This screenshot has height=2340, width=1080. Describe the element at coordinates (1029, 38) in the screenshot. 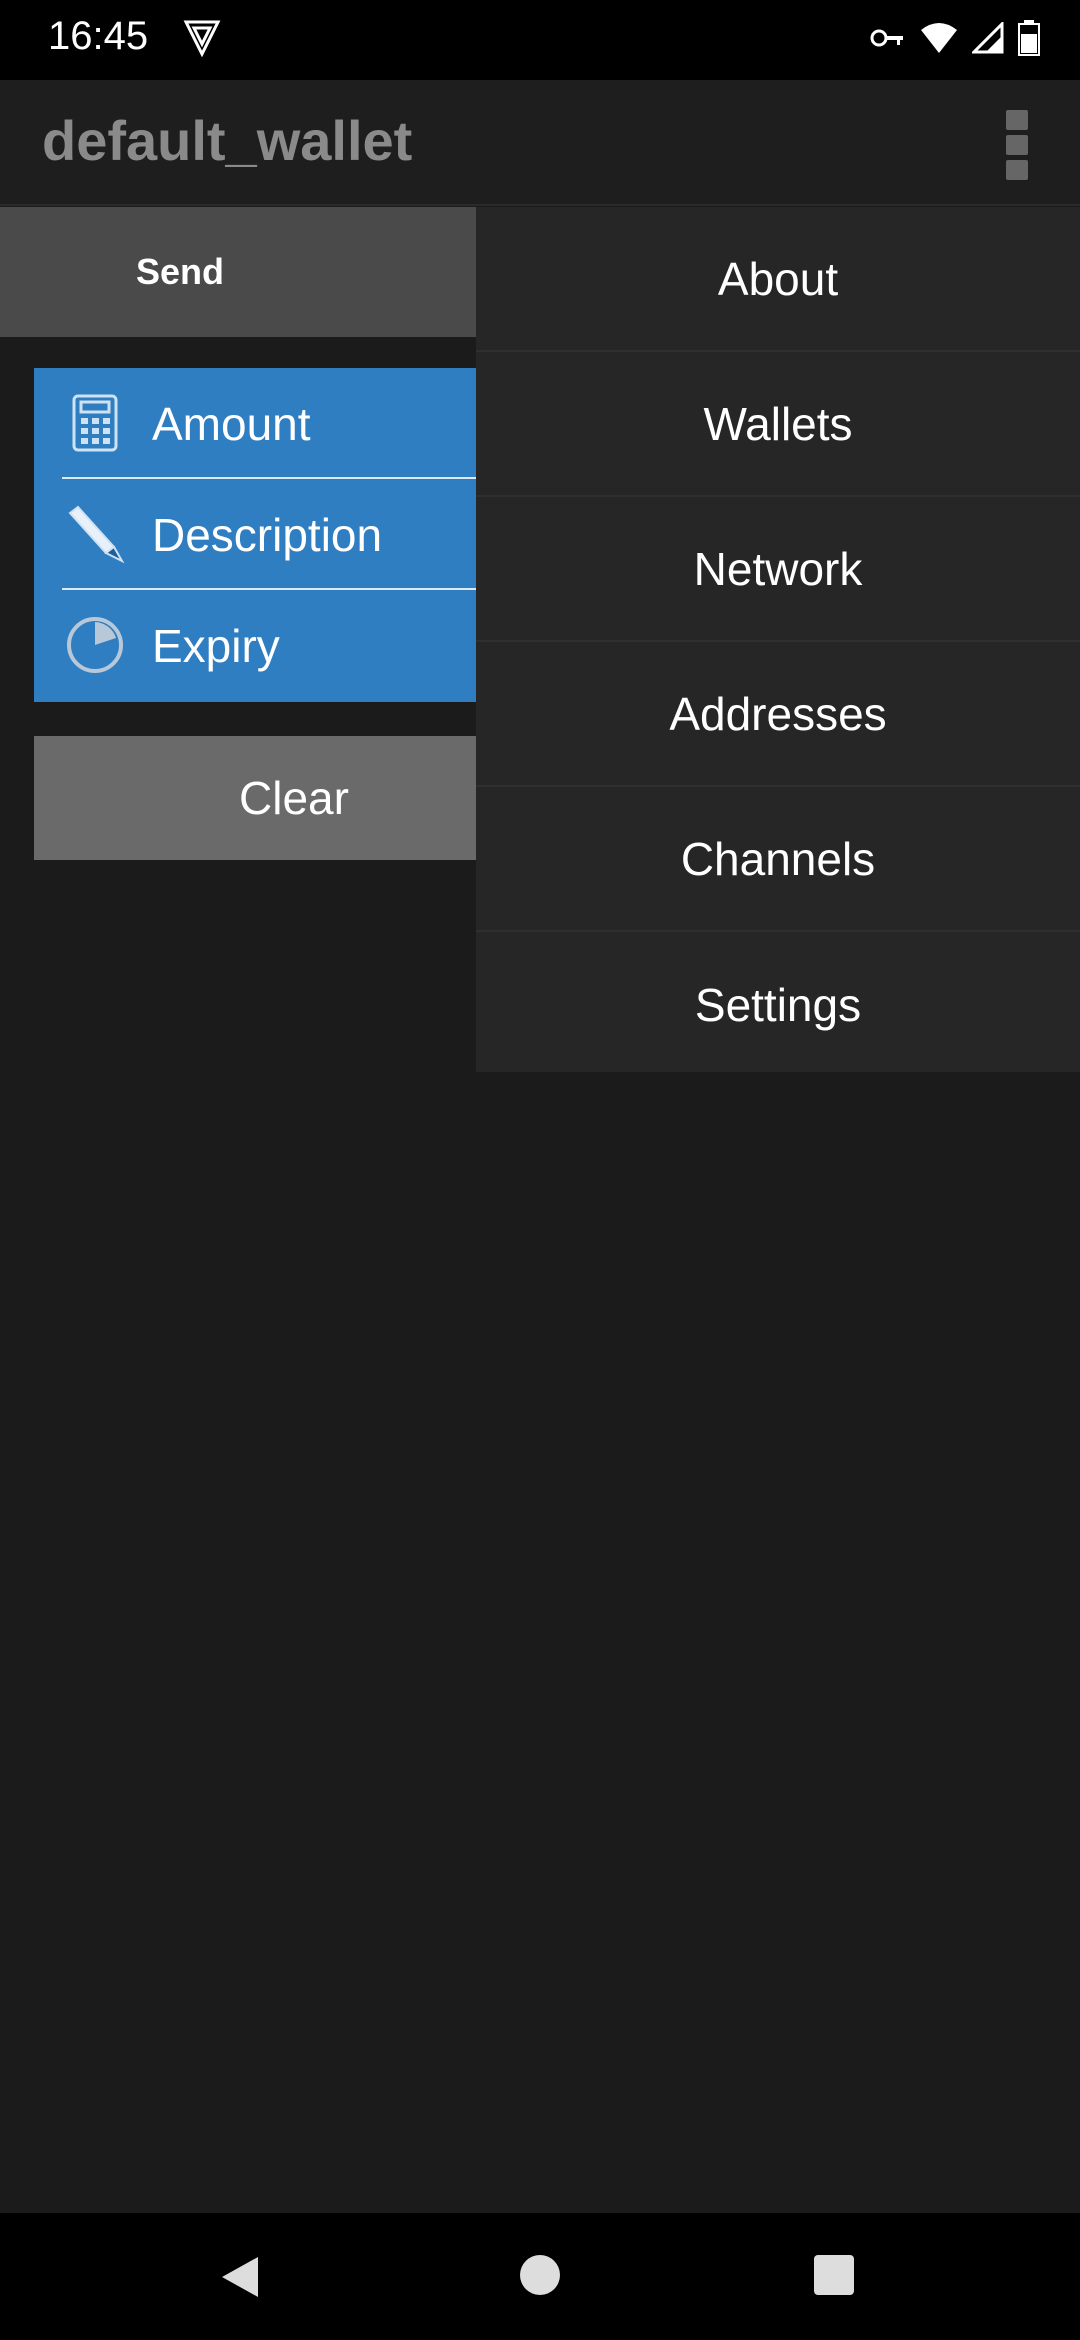

I see `battery-icon` at that location.